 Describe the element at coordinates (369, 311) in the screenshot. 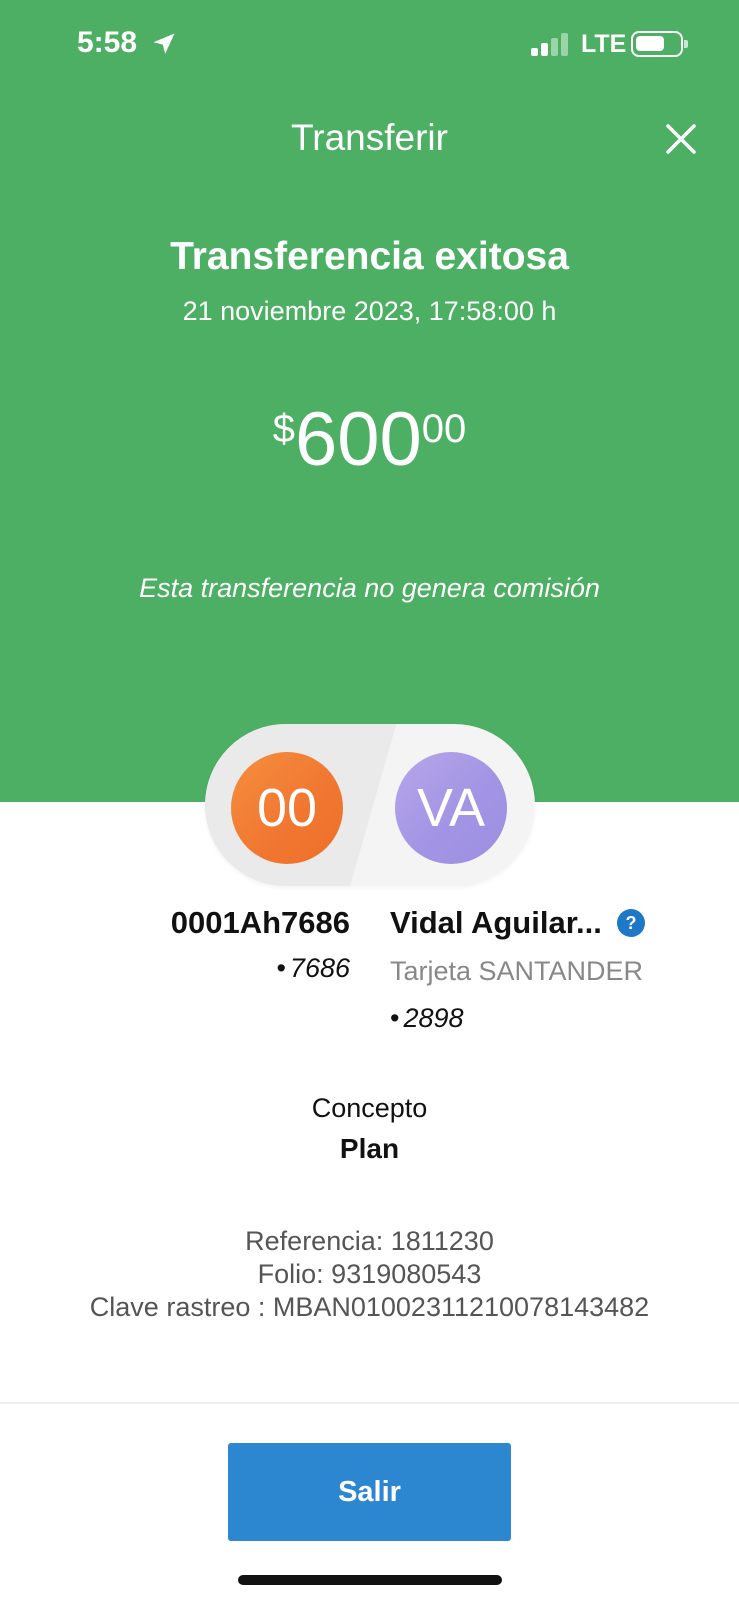

I see `transfer-datetime: 21 noviembre 2023, 17:58:00 h` at that location.